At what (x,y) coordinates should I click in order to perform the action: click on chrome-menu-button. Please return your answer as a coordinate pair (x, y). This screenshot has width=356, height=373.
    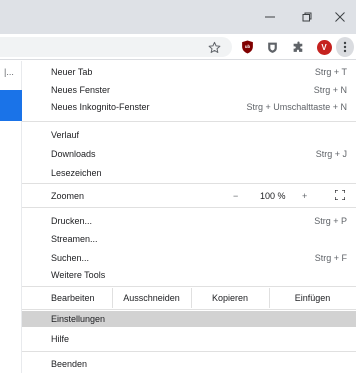
    Looking at the image, I should click on (345, 47).